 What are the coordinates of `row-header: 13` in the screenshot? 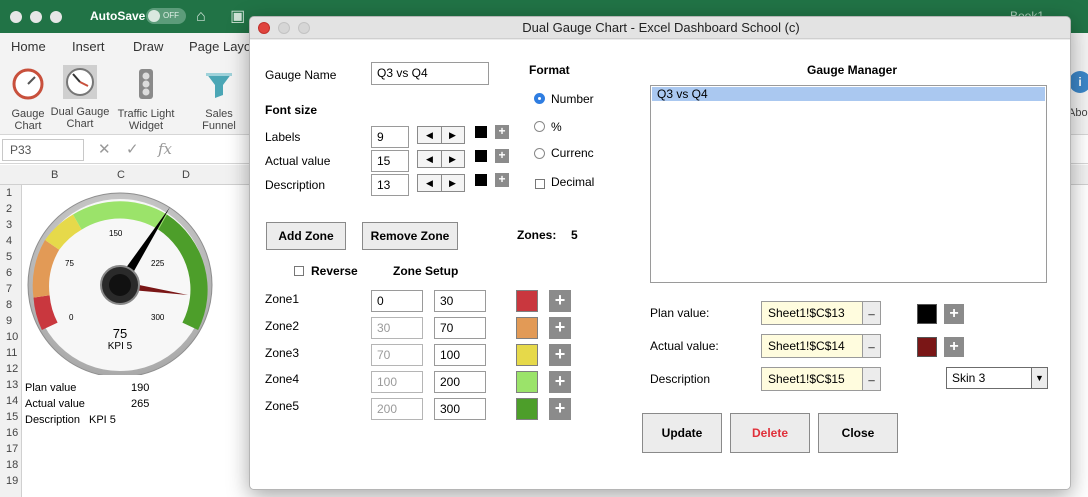 It's located at (10, 385).